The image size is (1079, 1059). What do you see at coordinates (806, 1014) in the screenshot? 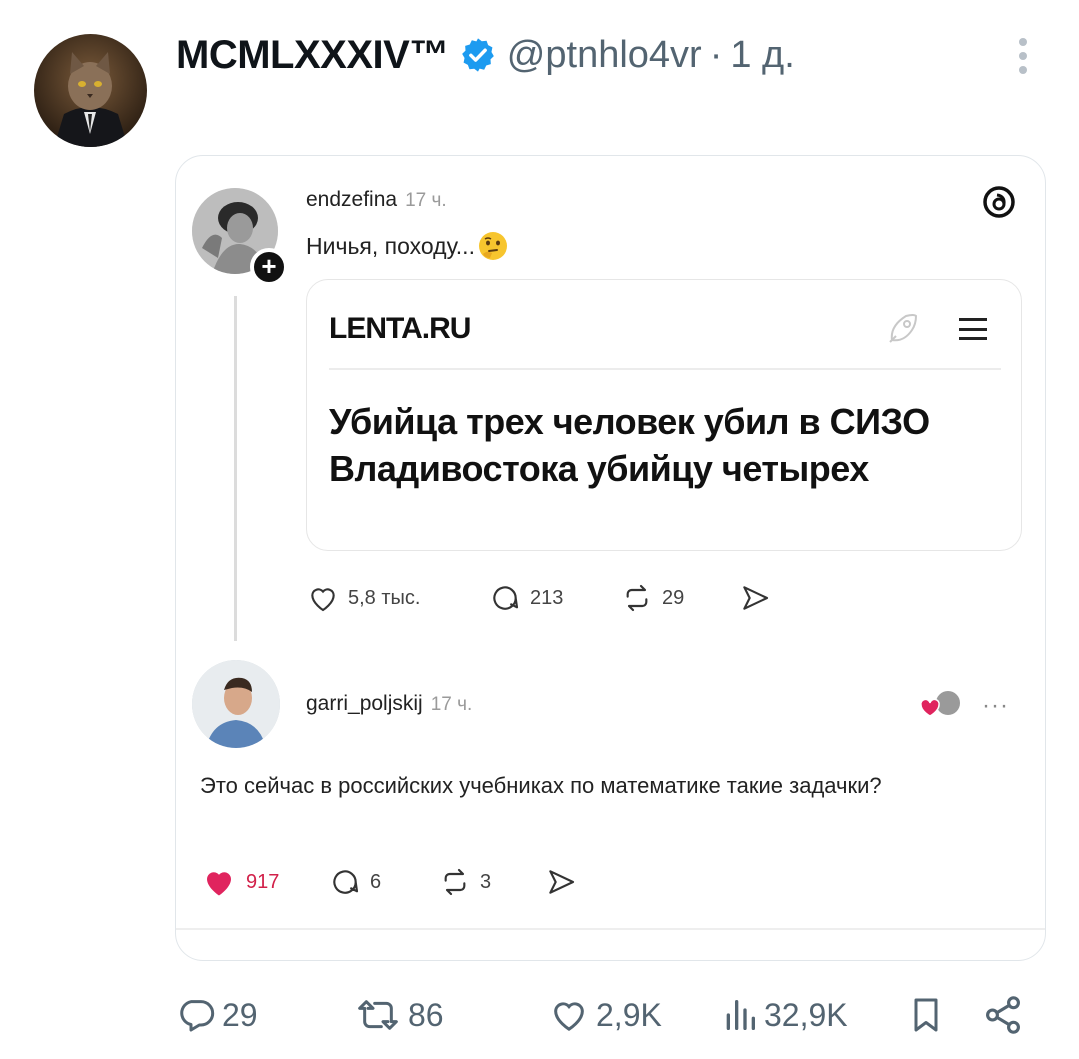
I see `views-count: 32,9K` at bounding box center [806, 1014].